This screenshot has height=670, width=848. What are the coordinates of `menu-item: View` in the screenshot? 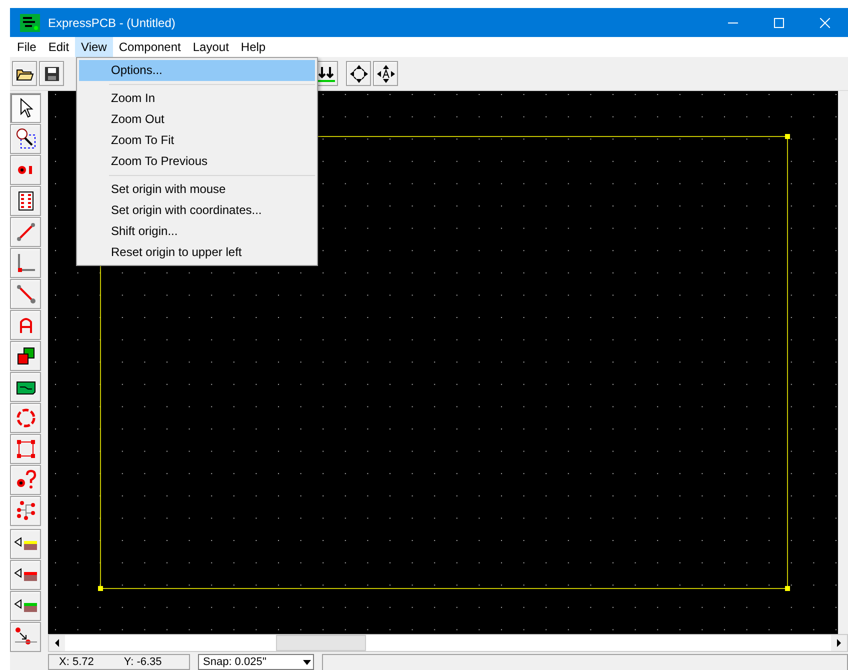 It's located at (94, 47).